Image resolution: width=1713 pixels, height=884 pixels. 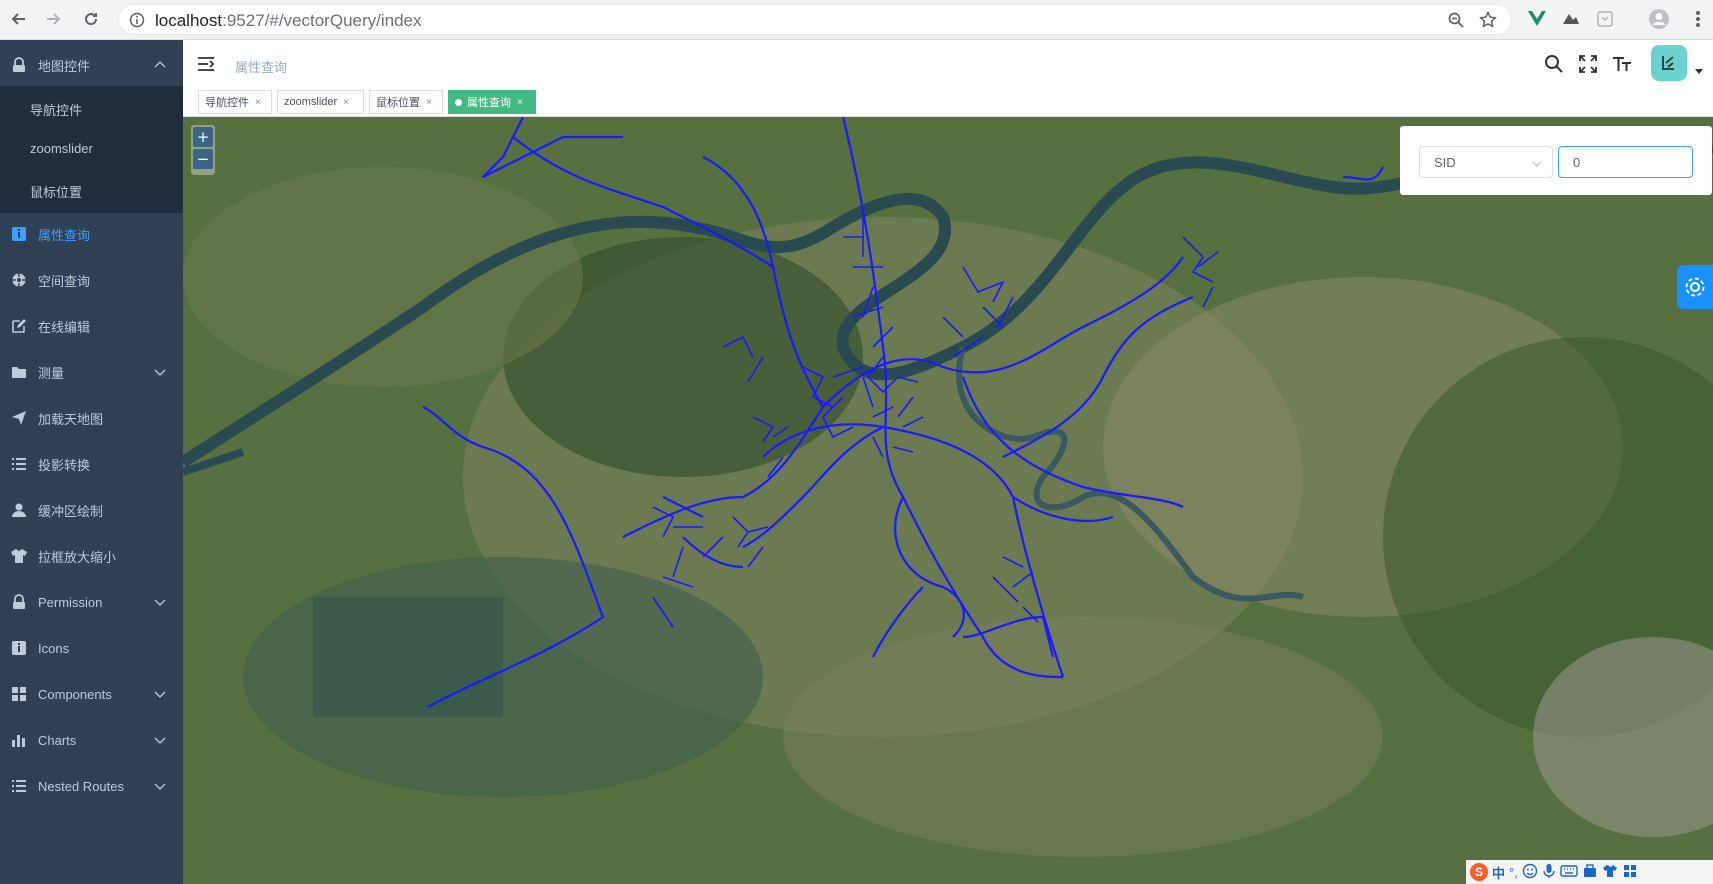 What do you see at coordinates (64, 465) in the screenshot?
I see `sidebar-item-label: 投影转换` at bounding box center [64, 465].